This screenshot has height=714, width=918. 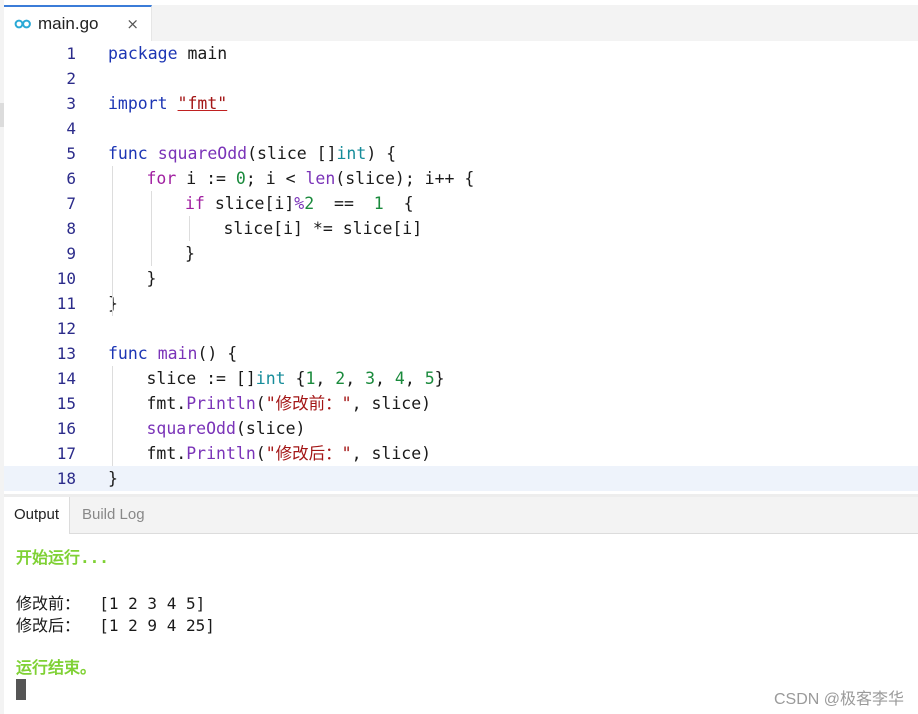 I want to click on code-line: 17 fmt.Println("修改后：", slice), so click(x=461, y=453).